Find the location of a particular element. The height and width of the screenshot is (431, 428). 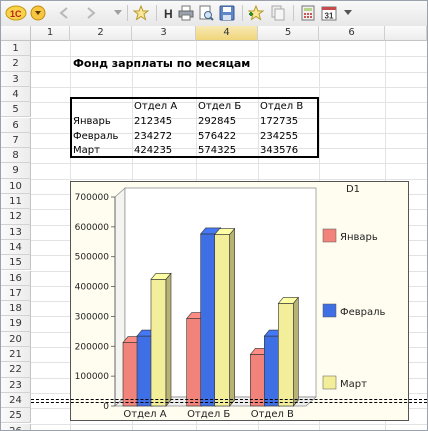

row-header: 5 is located at coordinates (16, 110).